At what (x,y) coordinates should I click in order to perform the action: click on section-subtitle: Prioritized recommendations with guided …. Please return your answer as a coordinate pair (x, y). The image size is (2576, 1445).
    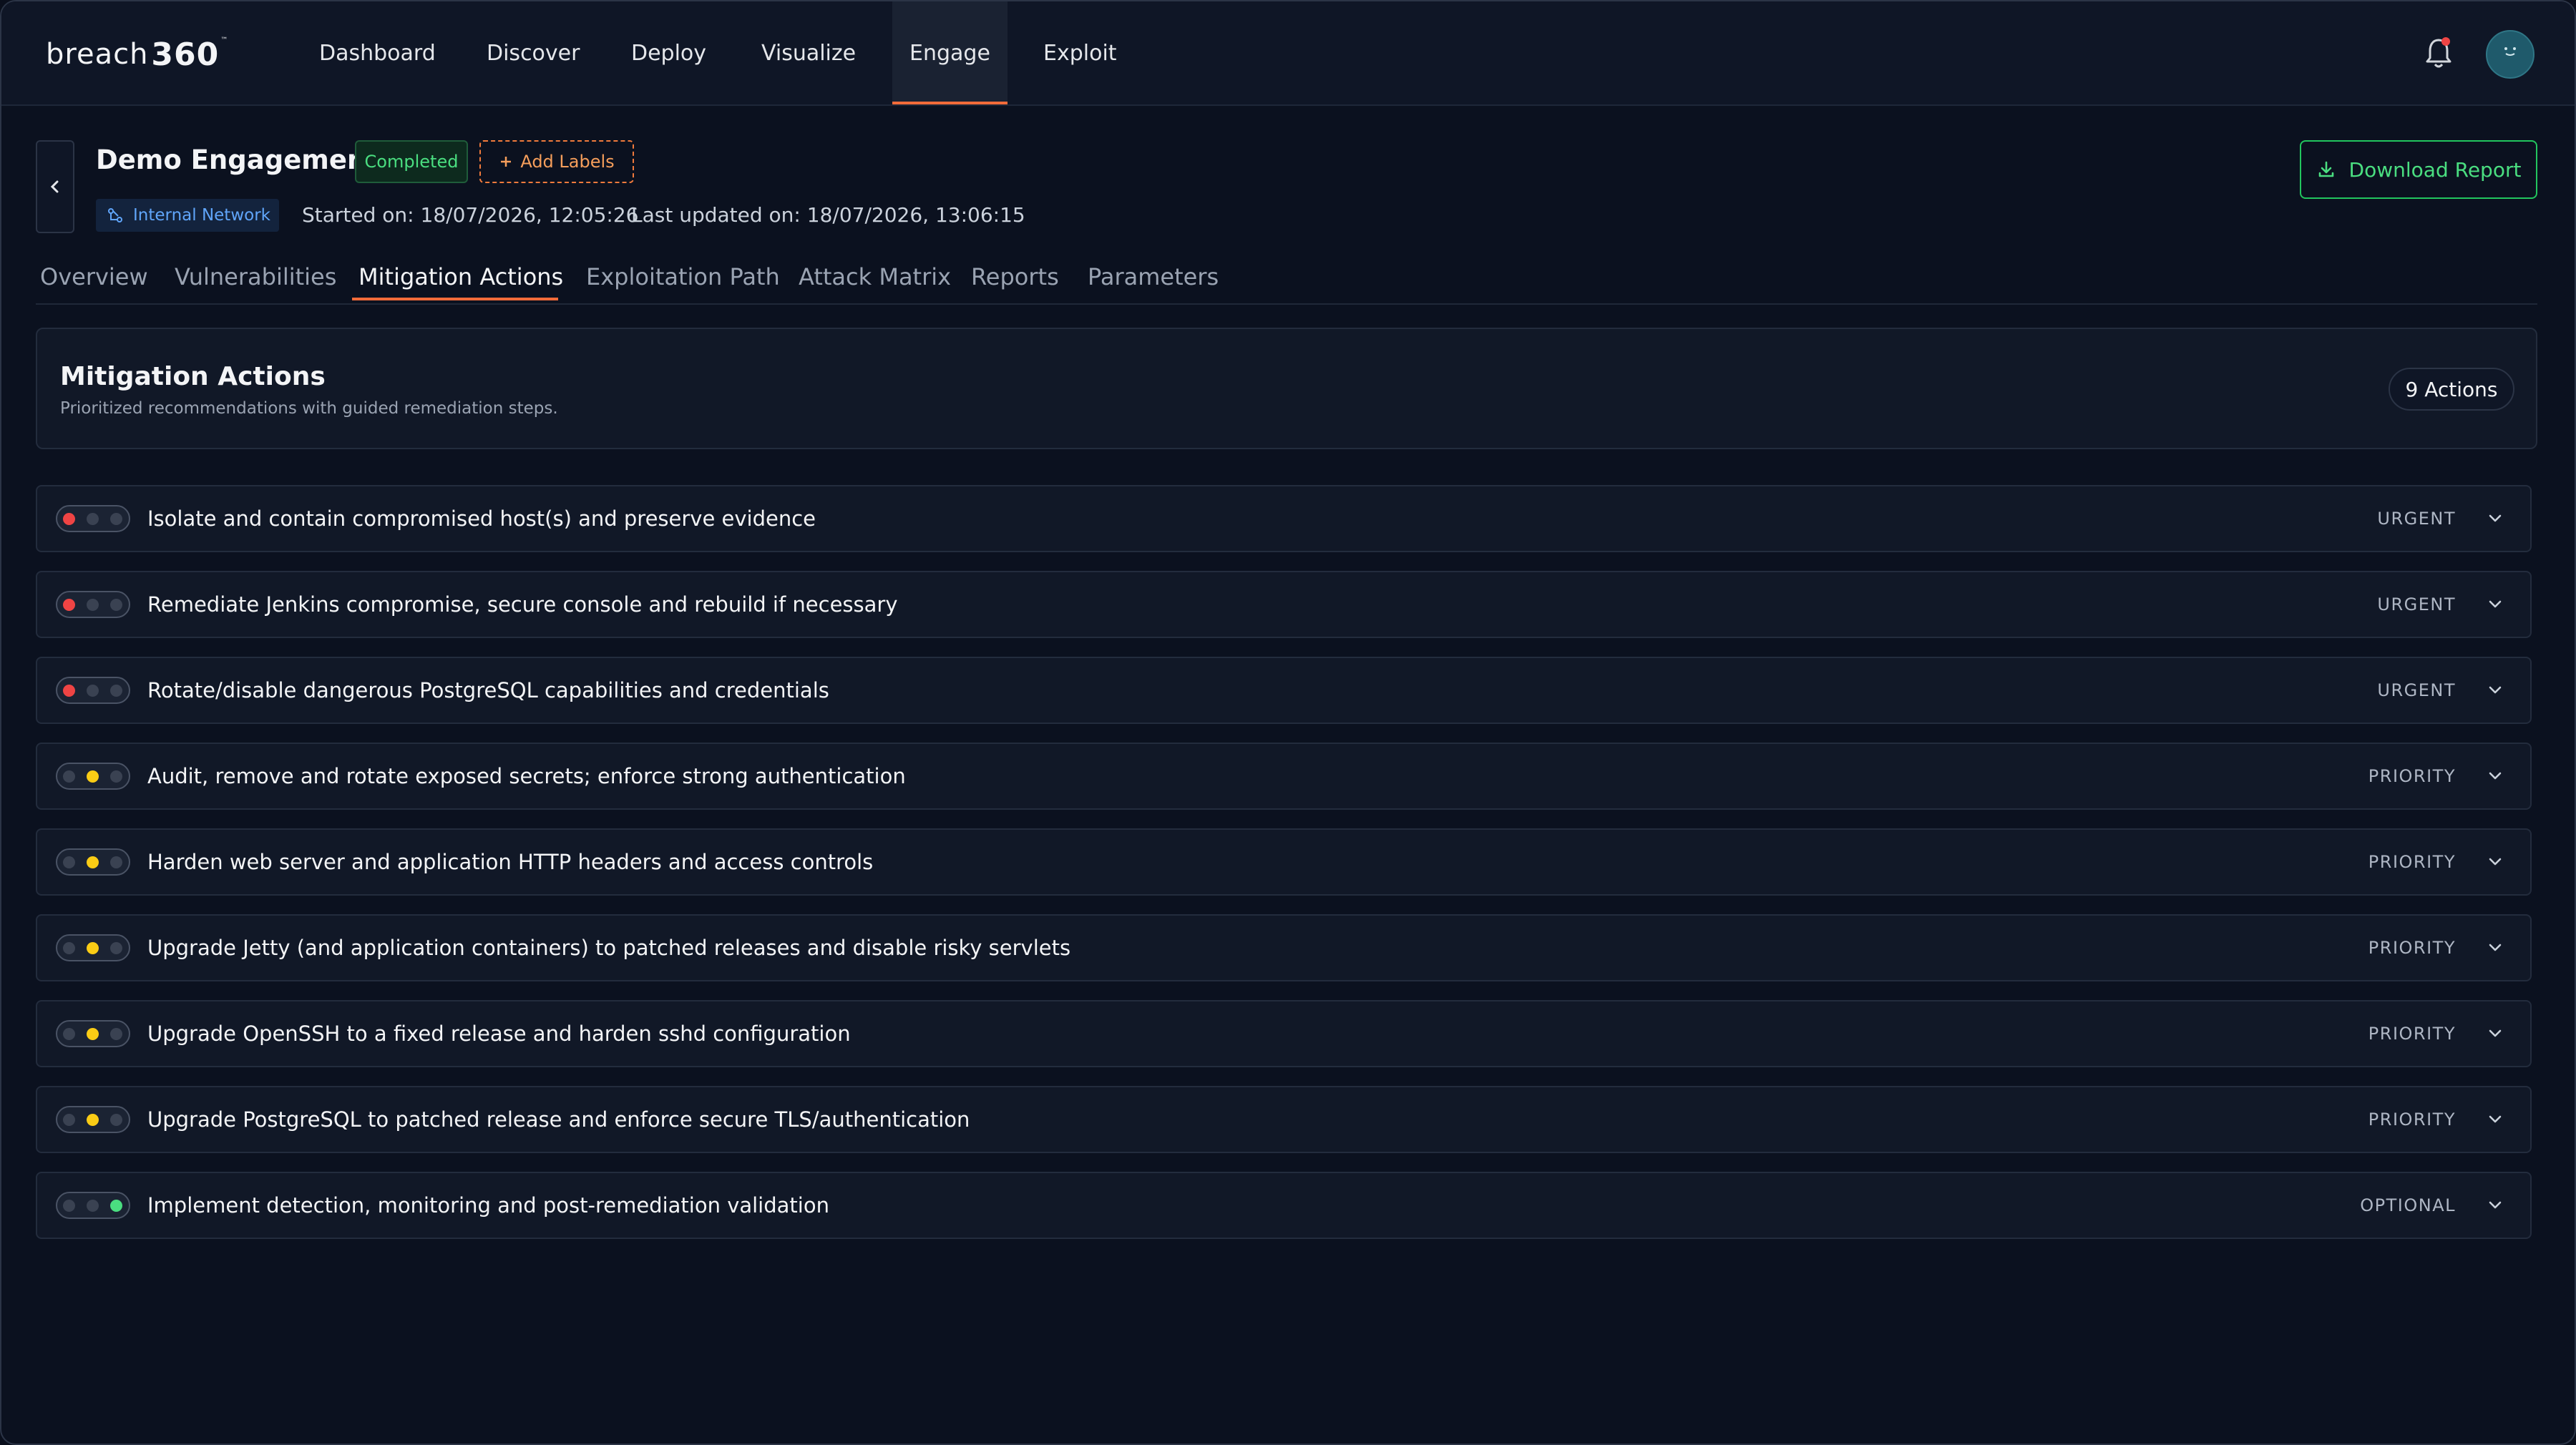
    Looking at the image, I should click on (309, 408).